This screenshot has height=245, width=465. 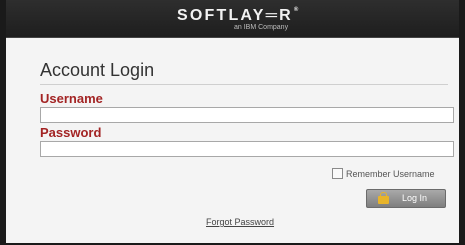 I want to click on login-button-label: Log In, so click(x=415, y=198).